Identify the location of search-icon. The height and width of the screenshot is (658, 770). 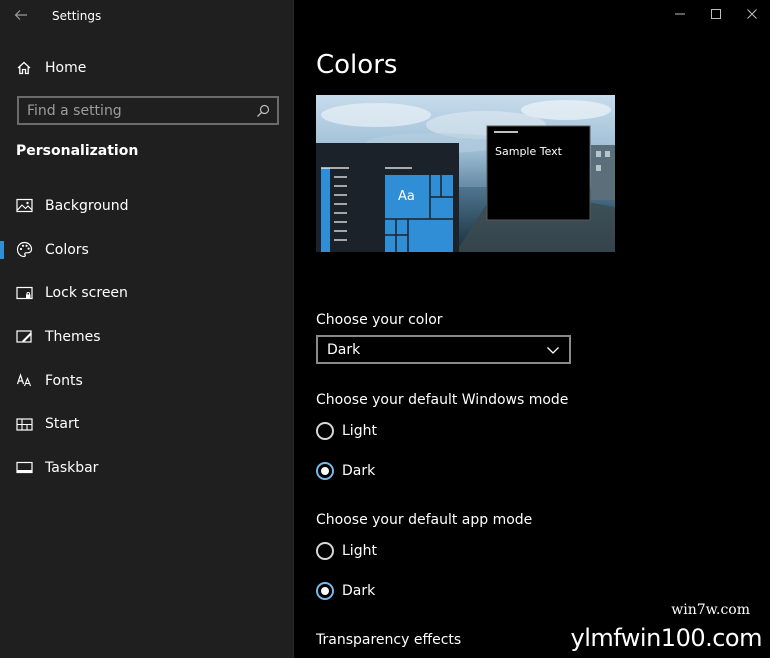
(263, 111).